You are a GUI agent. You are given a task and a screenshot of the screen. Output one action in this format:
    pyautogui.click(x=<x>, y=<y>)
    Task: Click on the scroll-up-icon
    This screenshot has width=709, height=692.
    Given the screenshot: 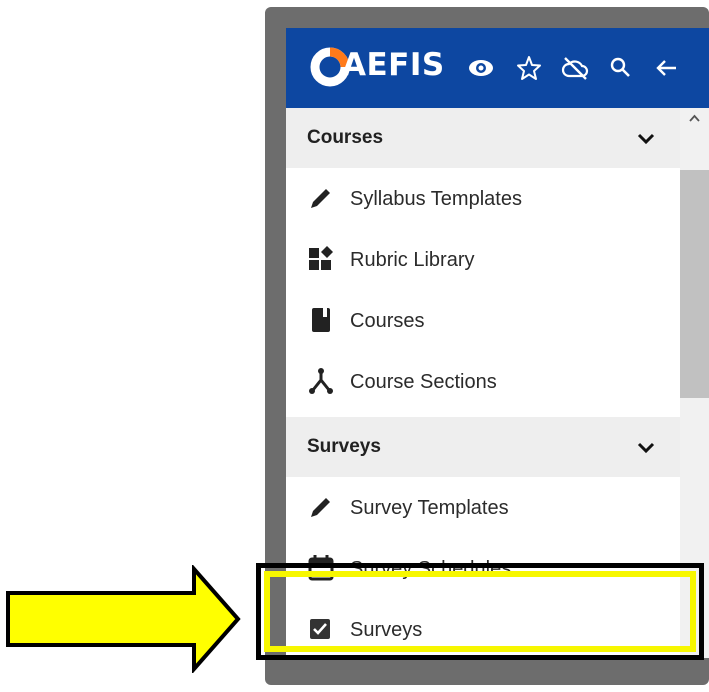 What is the action you would take?
    pyautogui.click(x=694, y=119)
    